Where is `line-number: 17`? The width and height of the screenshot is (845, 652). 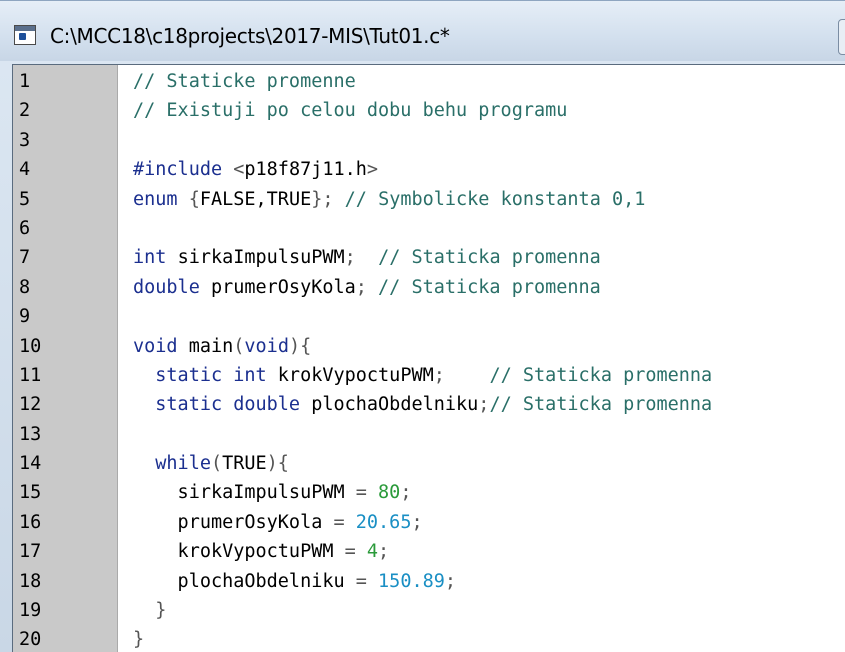 line-number: 17 is located at coordinates (30, 552).